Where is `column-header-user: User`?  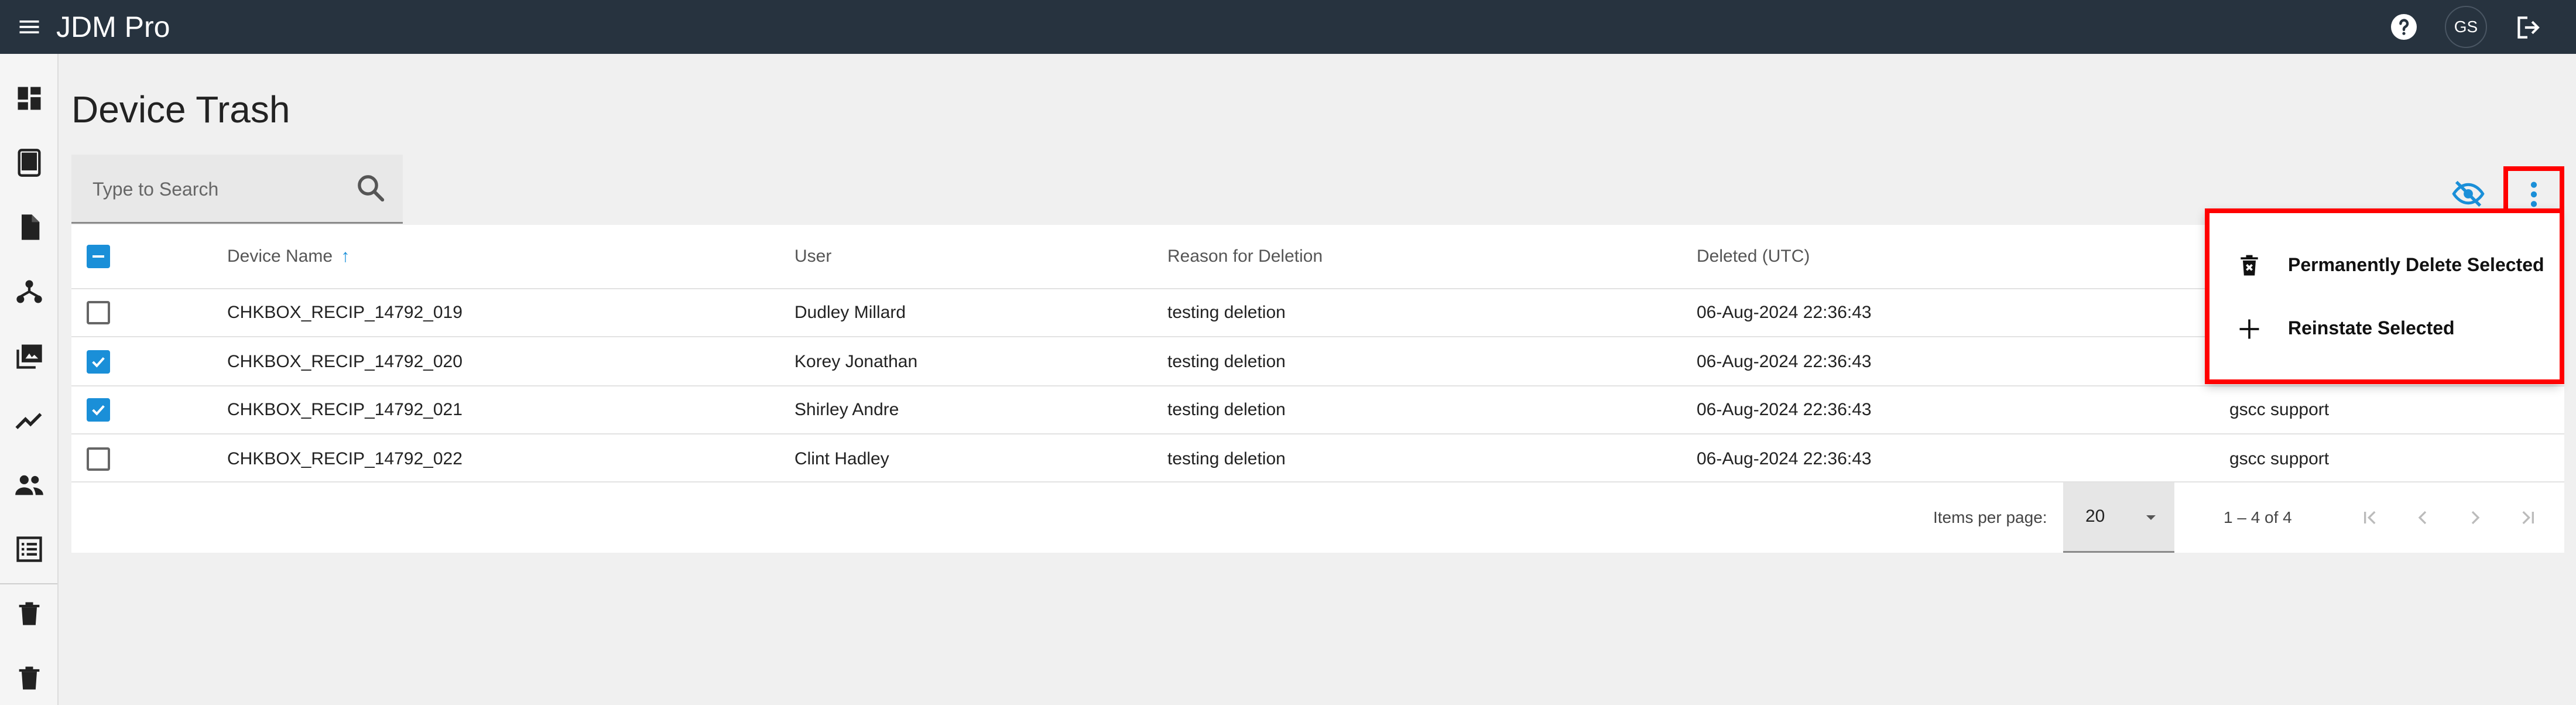
column-header-user: User is located at coordinates (812, 256).